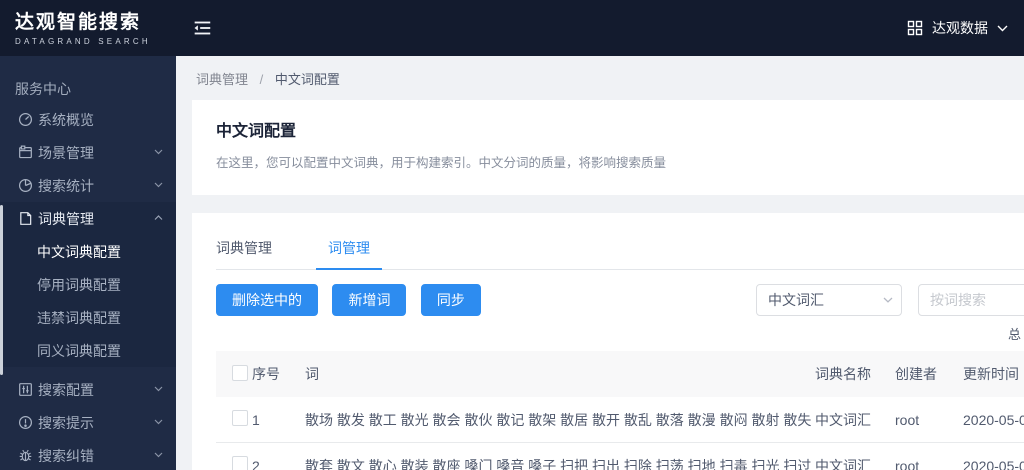  What do you see at coordinates (66, 185) in the screenshot?
I see `sidebar-item-label: 搜索统计` at bounding box center [66, 185].